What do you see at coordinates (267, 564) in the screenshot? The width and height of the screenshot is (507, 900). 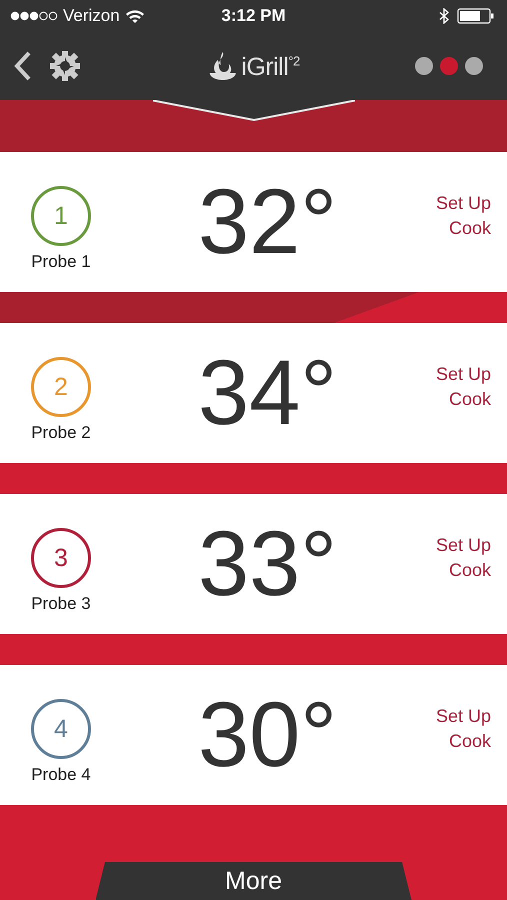 I see `temperature-reading: 33°` at bounding box center [267, 564].